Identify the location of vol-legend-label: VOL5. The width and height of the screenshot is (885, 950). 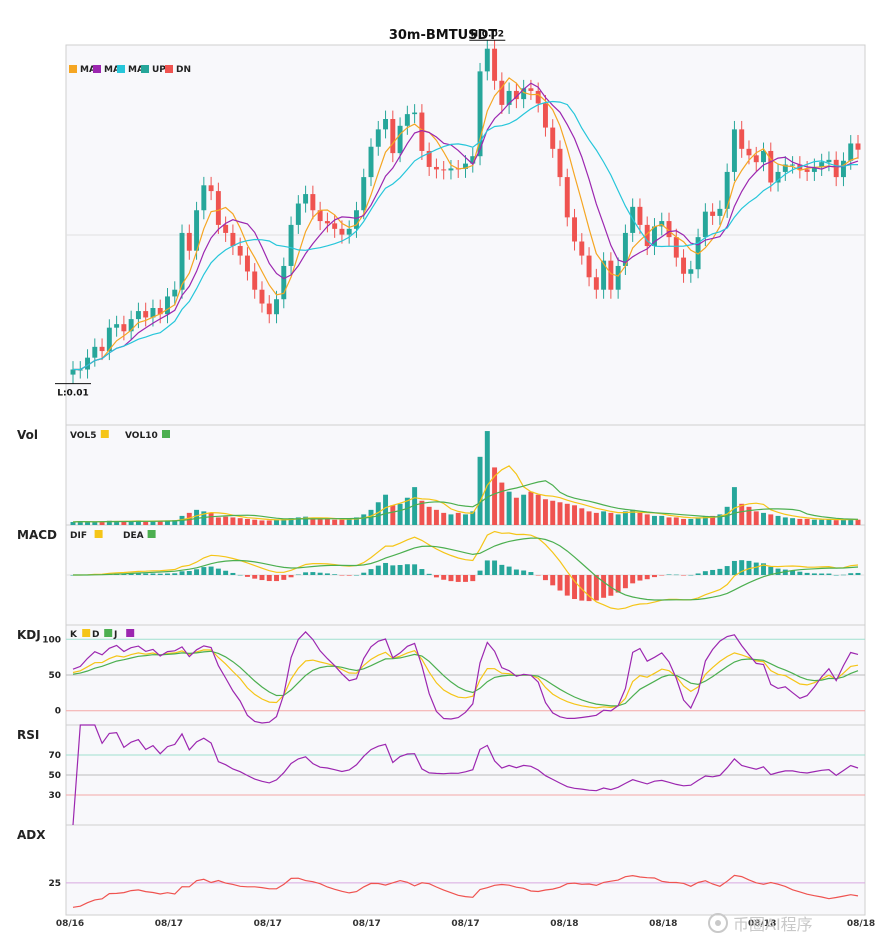
(83, 436).